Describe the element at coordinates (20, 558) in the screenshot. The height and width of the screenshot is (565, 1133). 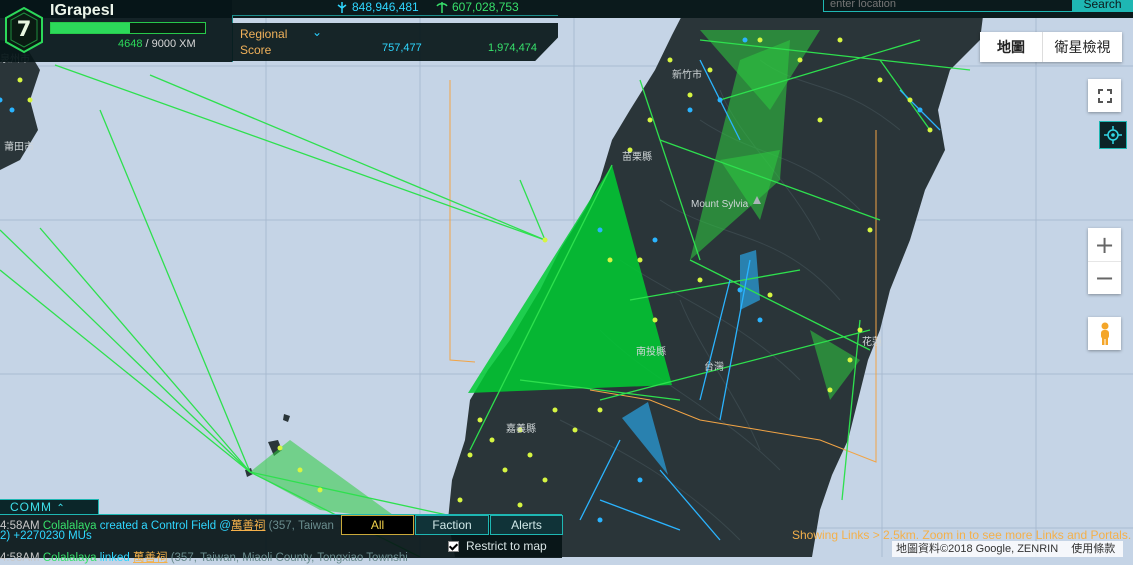
I see `comm-time: 4:58AM` at that location.